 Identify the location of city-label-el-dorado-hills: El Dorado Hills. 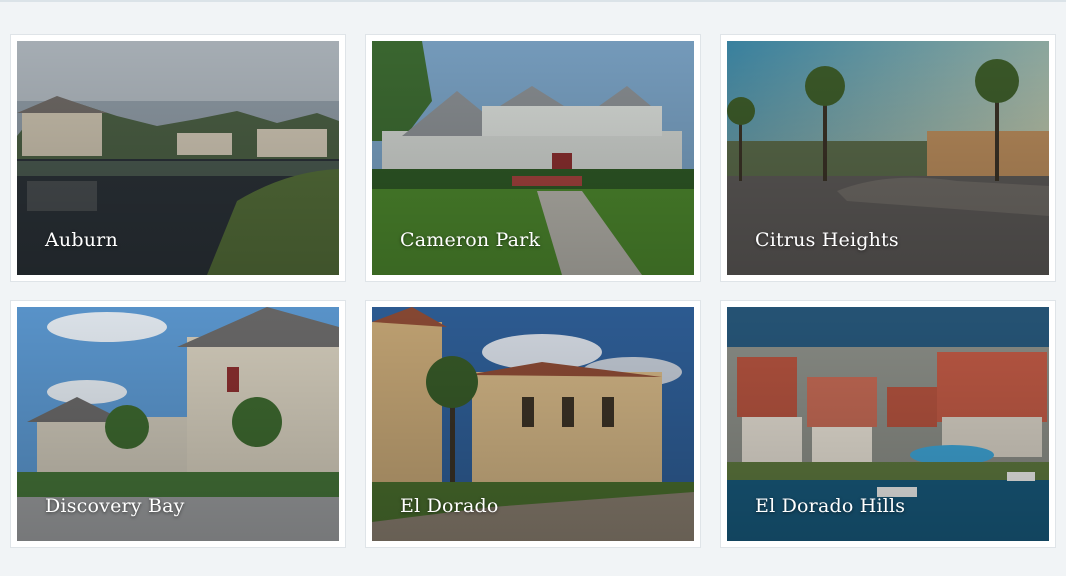
(830, 506).